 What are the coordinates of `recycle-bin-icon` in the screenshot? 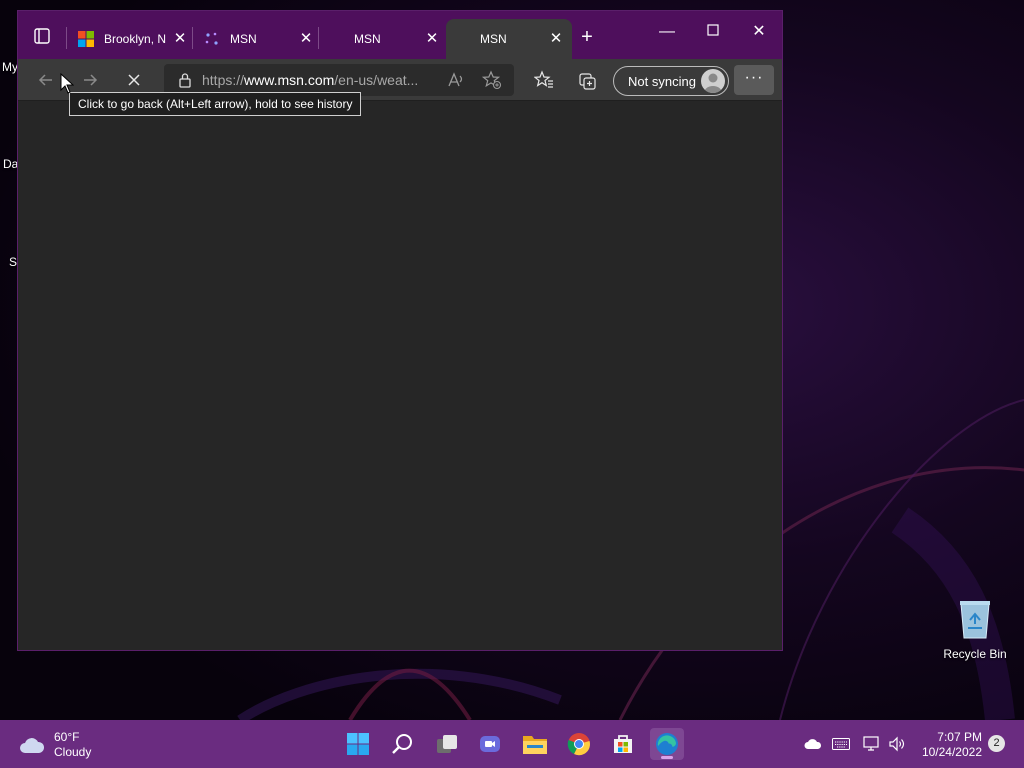 It's located at (975, 620).